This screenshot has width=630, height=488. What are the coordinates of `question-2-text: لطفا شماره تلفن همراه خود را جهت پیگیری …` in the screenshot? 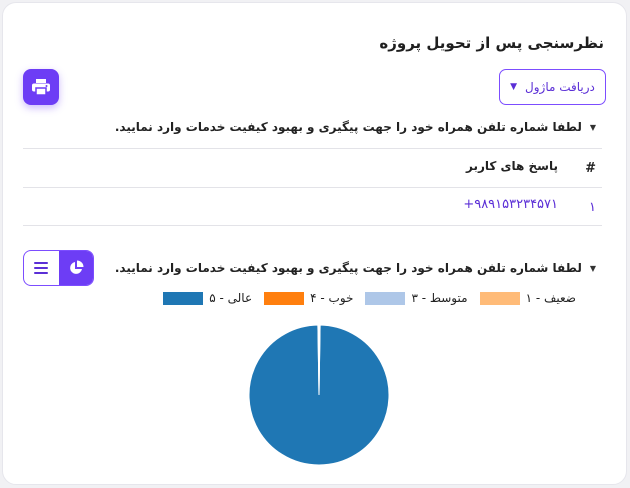 It's located at (348, 268).